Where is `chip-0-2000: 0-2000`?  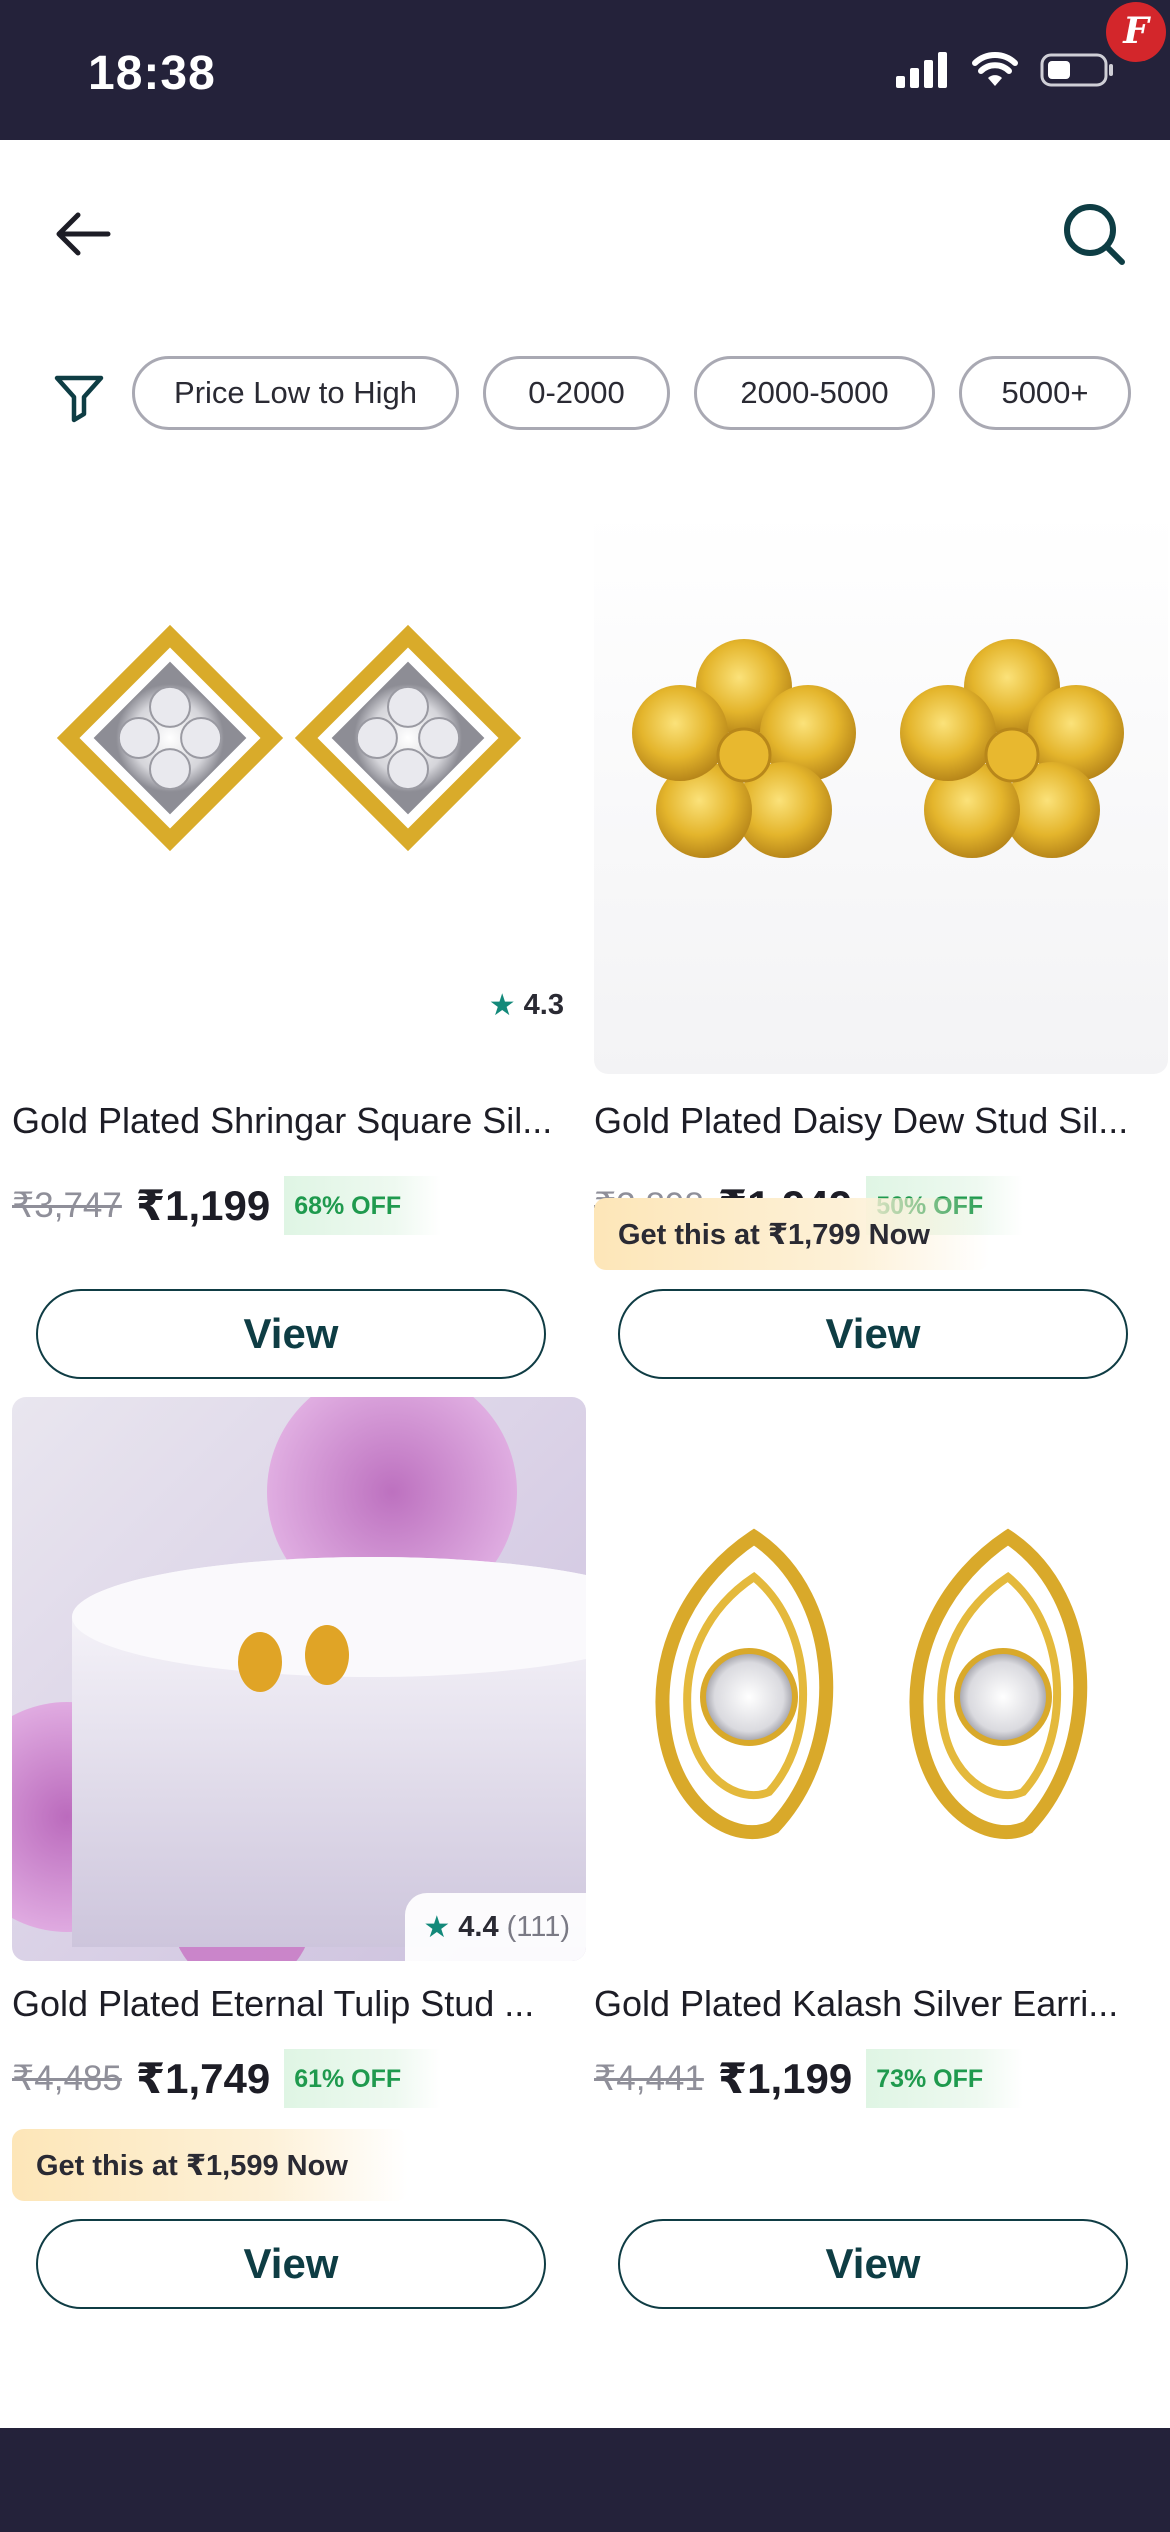 chip-0-2000: 0-2000 is located at coordinates (576, 393).